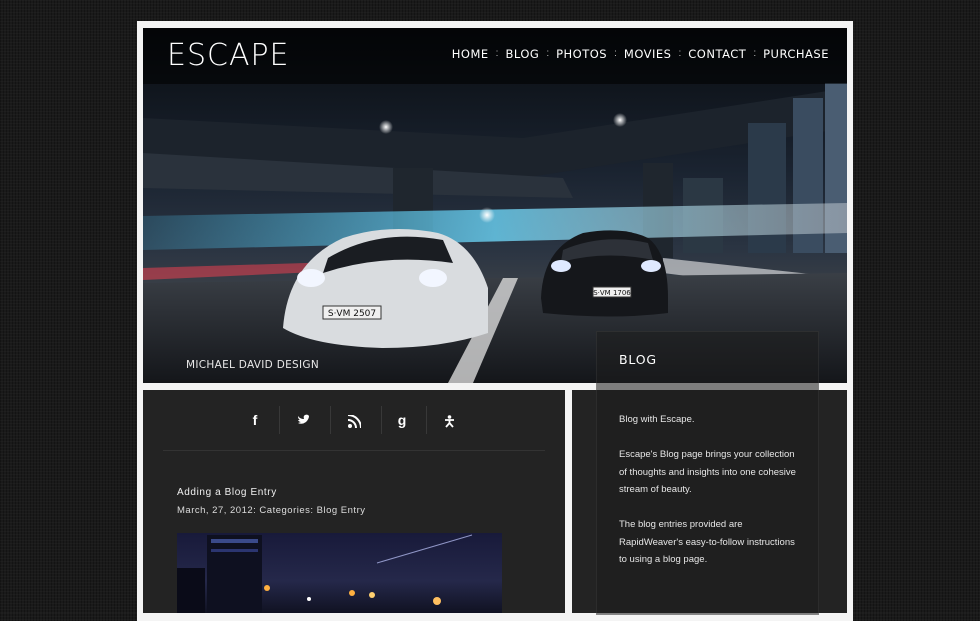 Image resolution: width=980 pixels, height=621 pixels. What do you see at coordinates (657, 419) in the screenshot?
I see `sidebar-paragraph: Blog with Escape.` at bounding box center [657, 419].